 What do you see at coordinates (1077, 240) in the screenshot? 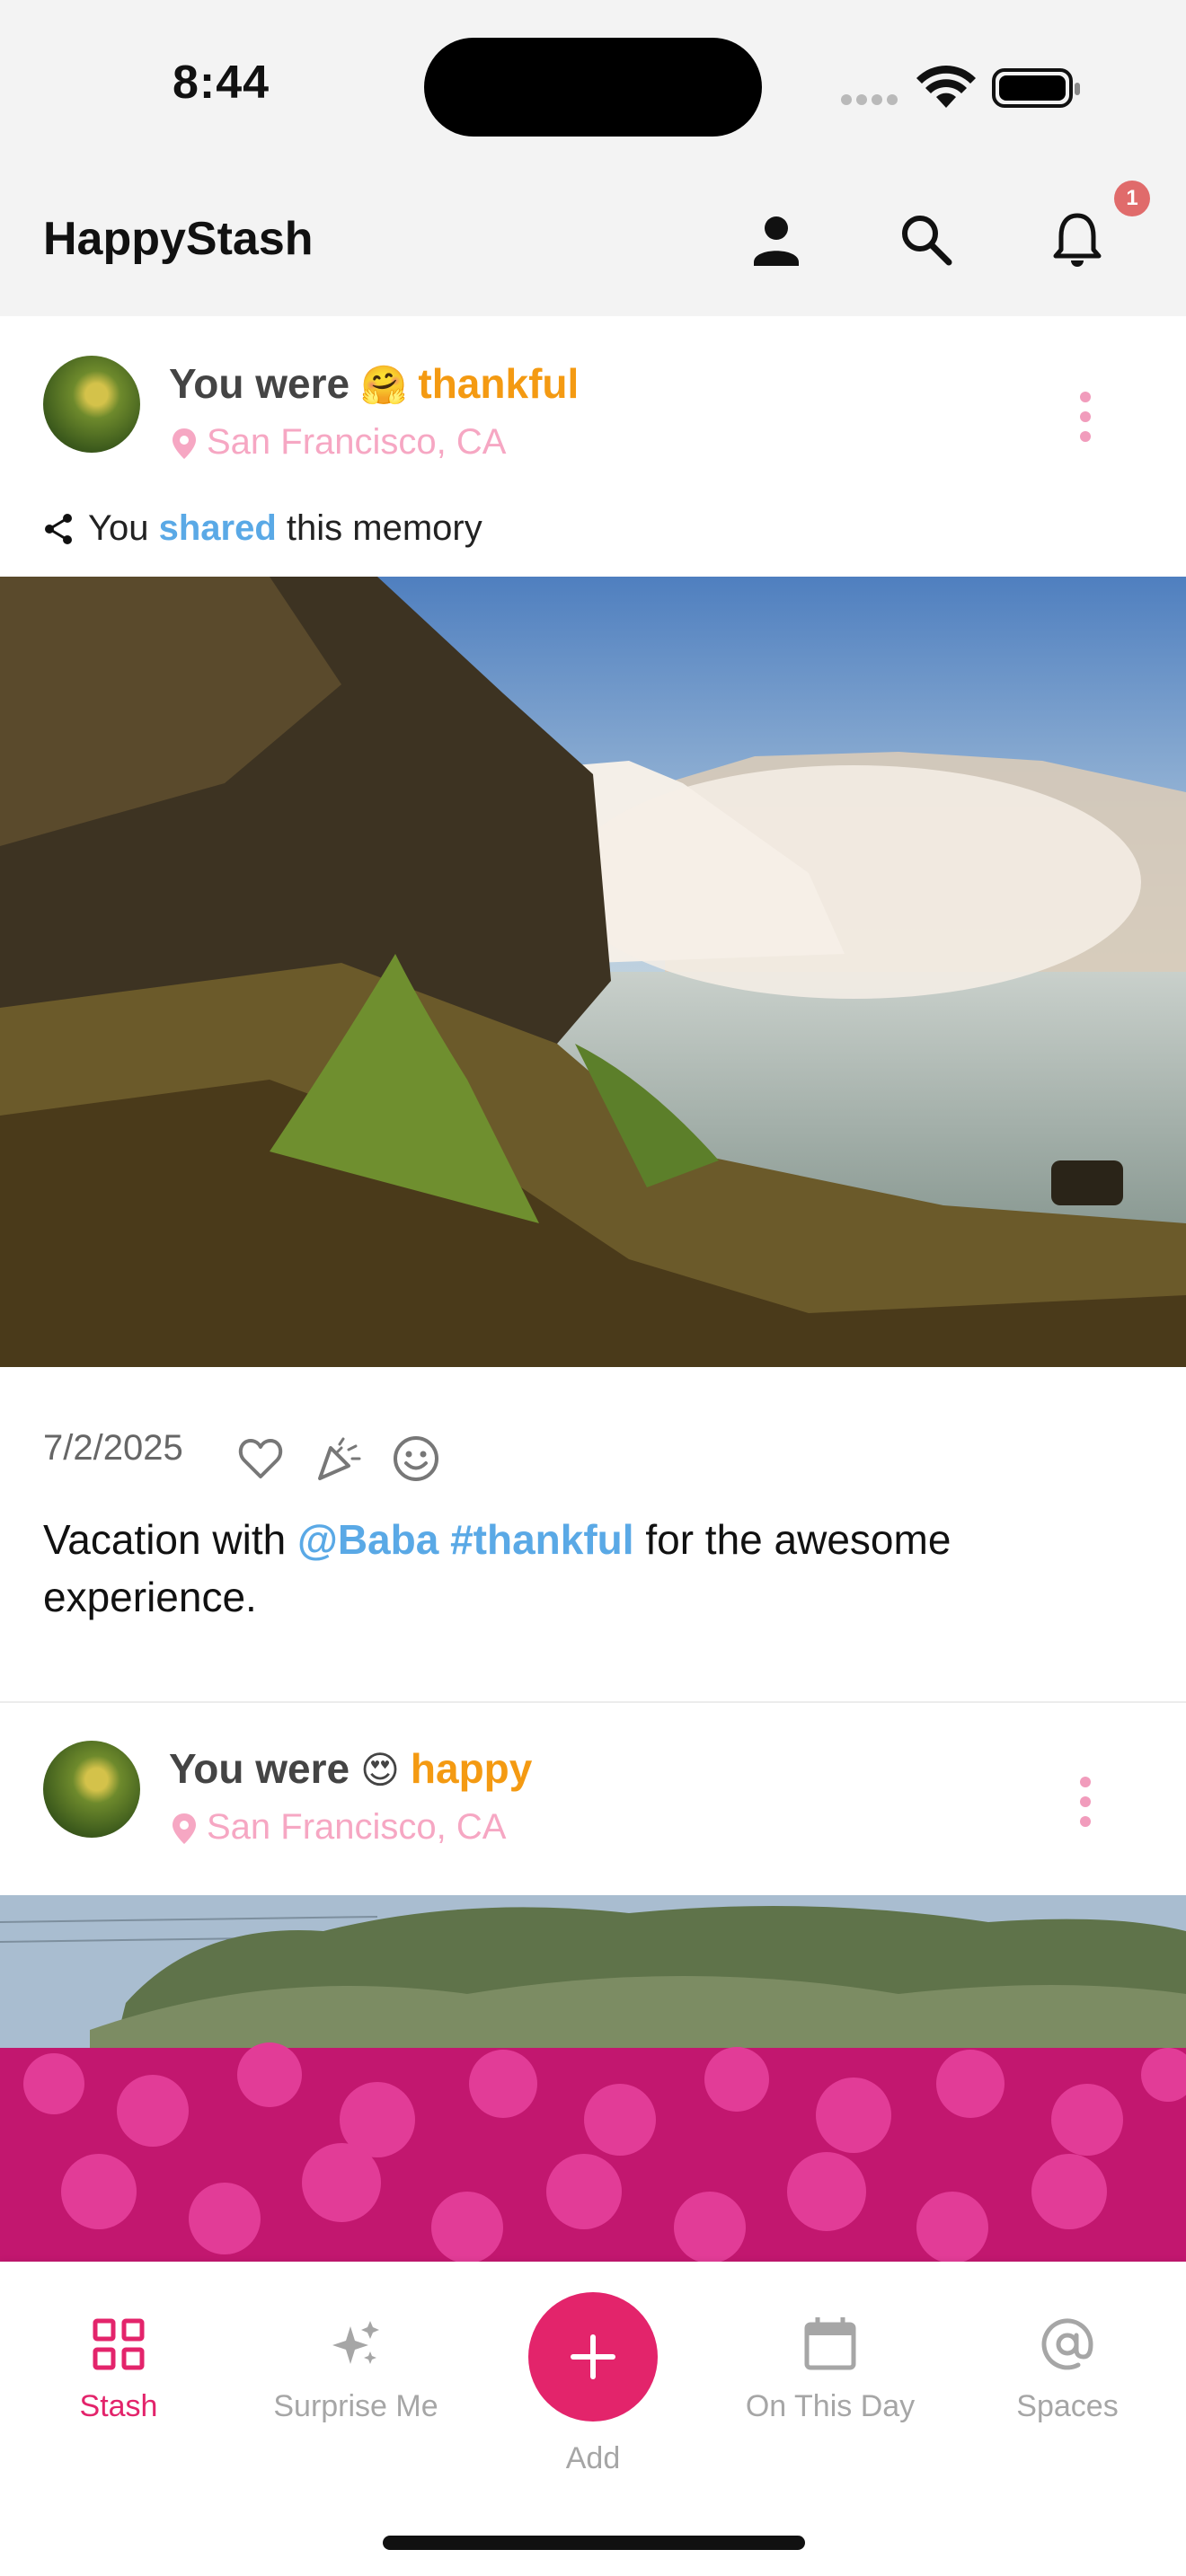
I see `notifications-bell-icon` at bounding box center [1077, 240].